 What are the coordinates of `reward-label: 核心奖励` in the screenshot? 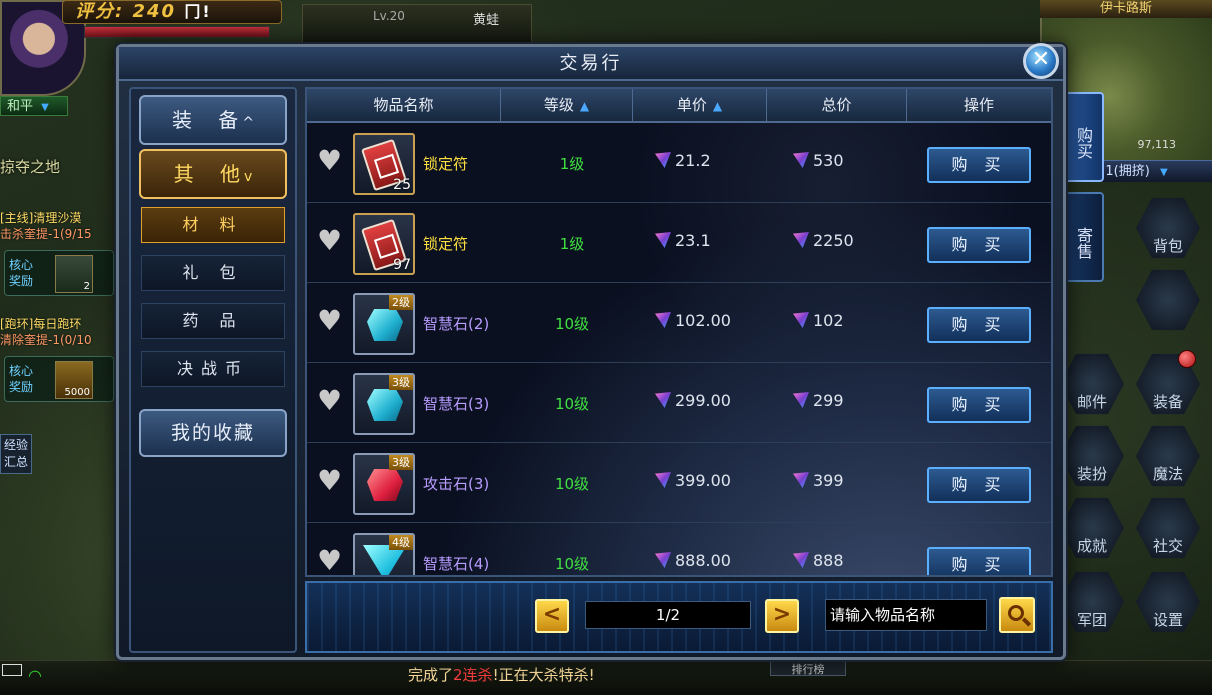 It's located at (21, 273).